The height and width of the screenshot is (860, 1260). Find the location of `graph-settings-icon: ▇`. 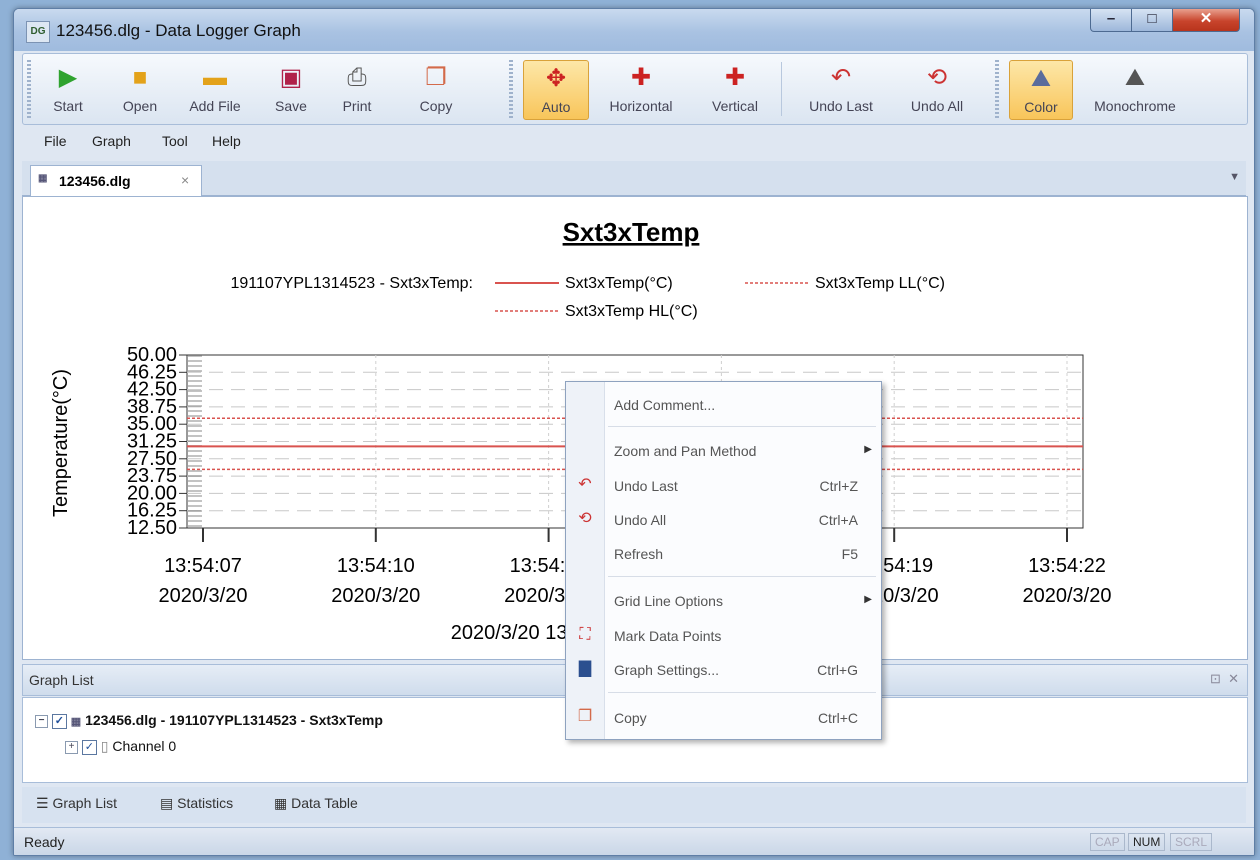

graph-settings-icon: ▇ is located at coordinates (585, 668).